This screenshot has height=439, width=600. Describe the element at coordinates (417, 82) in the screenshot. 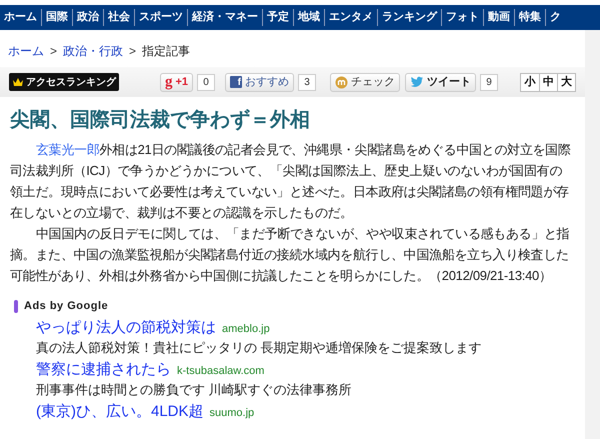

I see `bird-icon` at that location.